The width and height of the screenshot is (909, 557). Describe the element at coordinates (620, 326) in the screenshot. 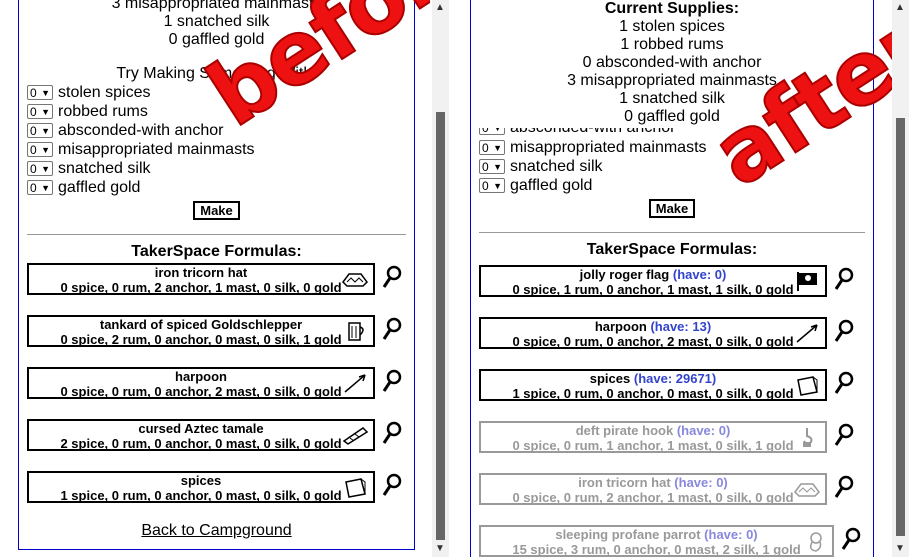

I see `formula-name: harpoon` at that location.